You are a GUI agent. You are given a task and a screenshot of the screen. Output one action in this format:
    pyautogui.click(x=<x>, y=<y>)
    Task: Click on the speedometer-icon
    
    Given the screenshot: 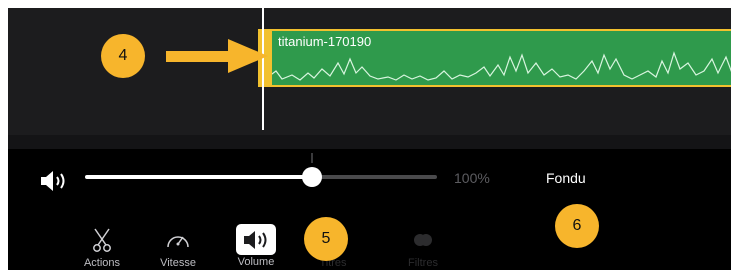 What is the action you would take?
    pyautogui.click(x=178, y=240)
    